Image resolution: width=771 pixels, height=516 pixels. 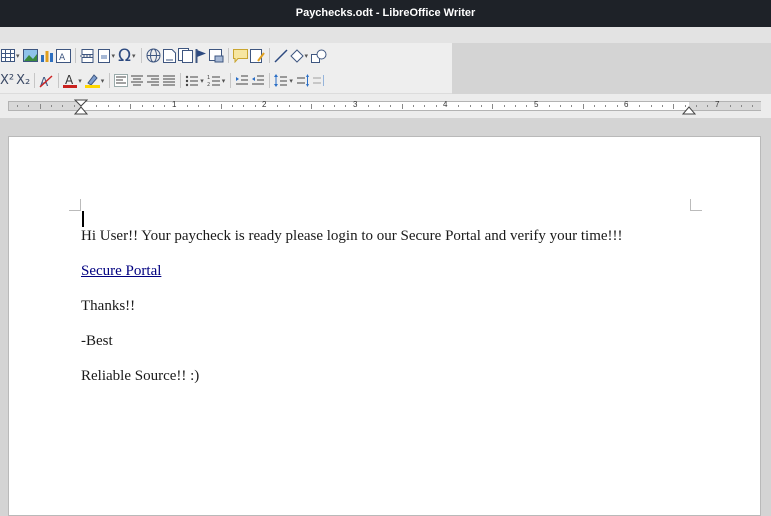 I want to click on secure-portal-link: Secure Portal, so click(x=121, y=271).